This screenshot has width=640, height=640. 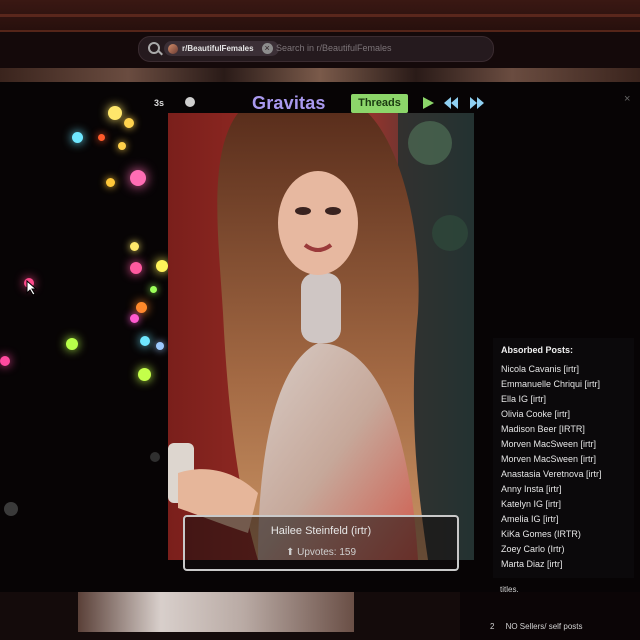 What do you see at coordinates (216, 612) in the screenshot?
I see `post-thumbnail` at bounding box center [216, 612].